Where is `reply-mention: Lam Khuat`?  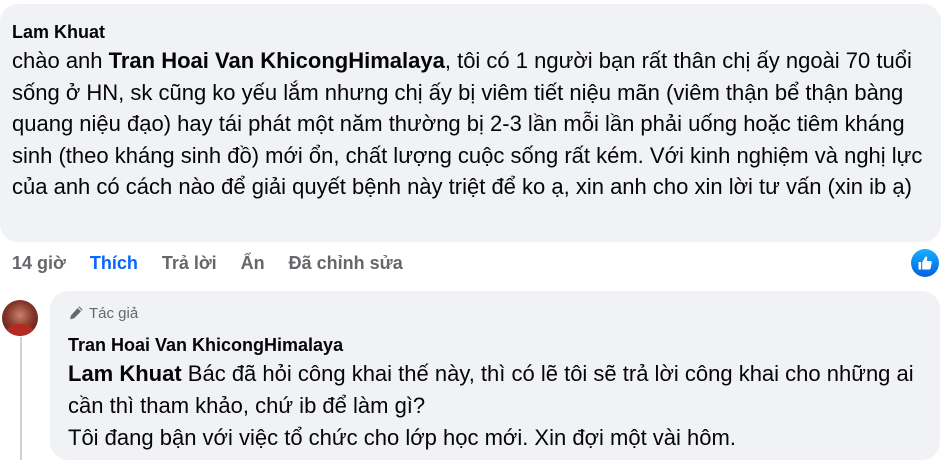 reply-mention: Lam Khuat is located at coordinates (125, 373).